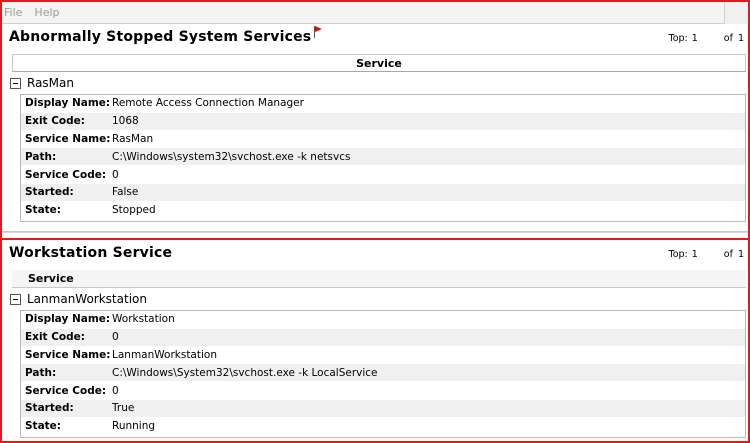  Describe the element at coordinates (87, 299) in the screenshot. I see `group-label: LanmanWorkstation` at that location.